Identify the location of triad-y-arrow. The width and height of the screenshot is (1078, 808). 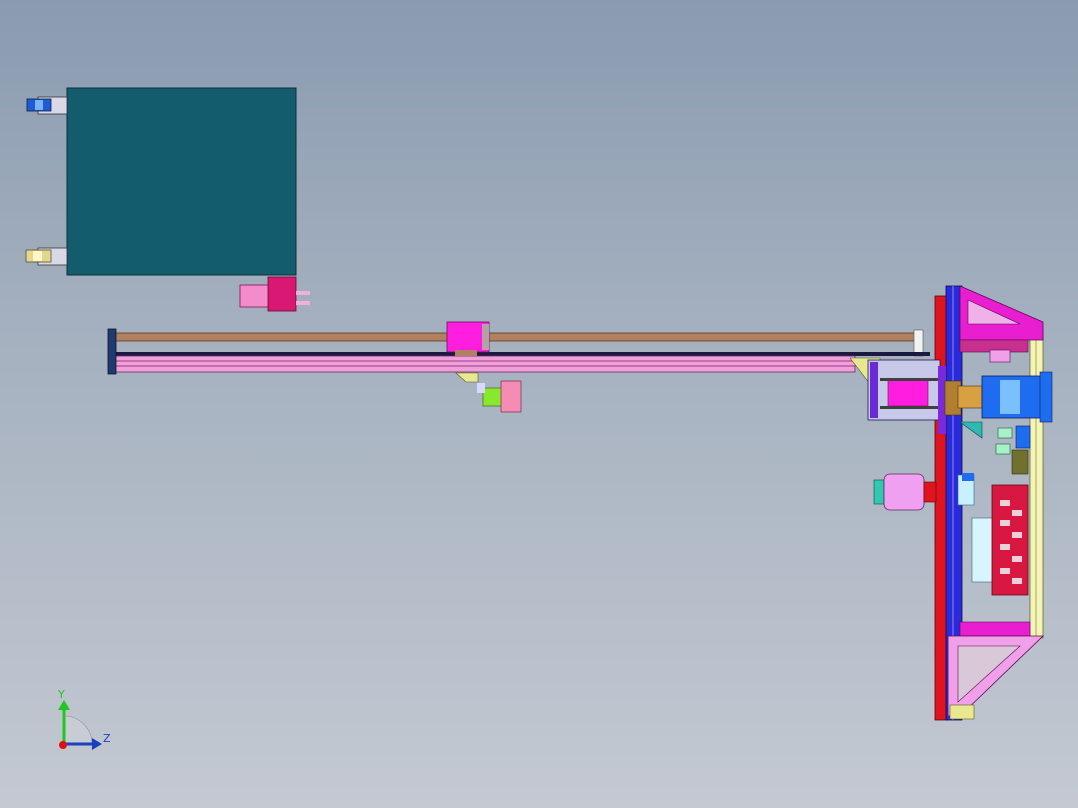
(64, 705).